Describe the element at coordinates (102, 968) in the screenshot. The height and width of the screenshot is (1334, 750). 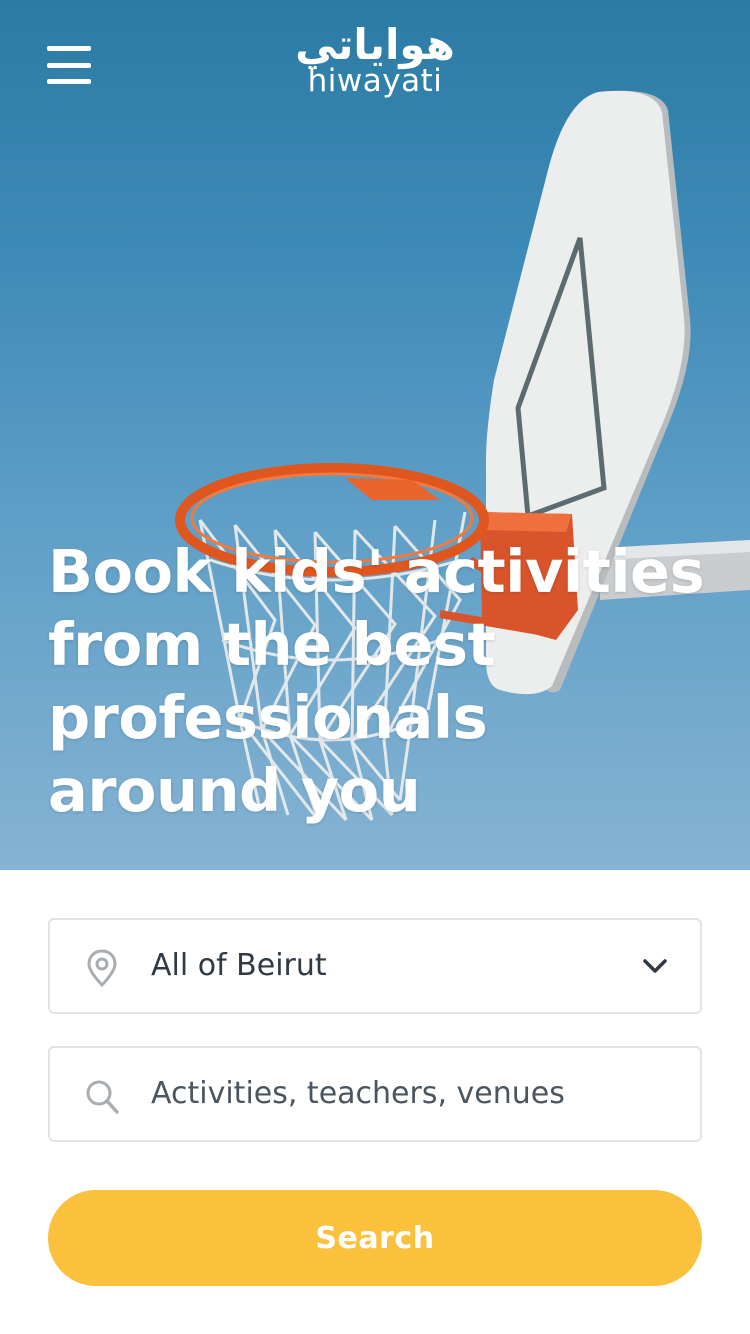
I see `map-pin-icon` at that location.